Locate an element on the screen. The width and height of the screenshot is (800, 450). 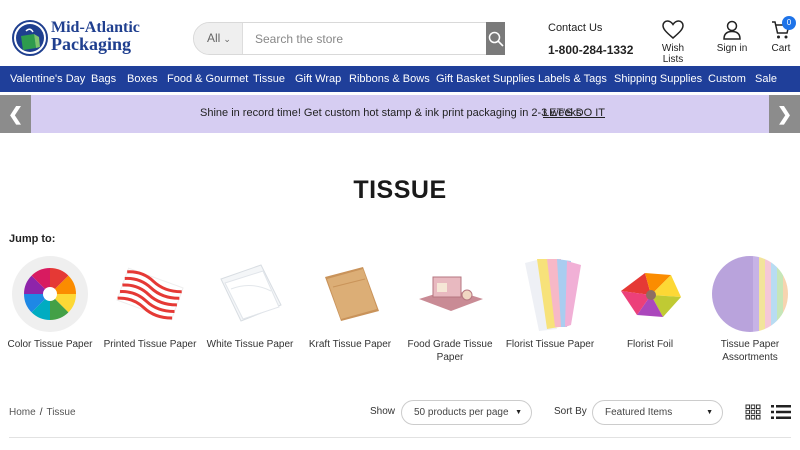
cart-label: Cart is located at coordinates (781, 48).